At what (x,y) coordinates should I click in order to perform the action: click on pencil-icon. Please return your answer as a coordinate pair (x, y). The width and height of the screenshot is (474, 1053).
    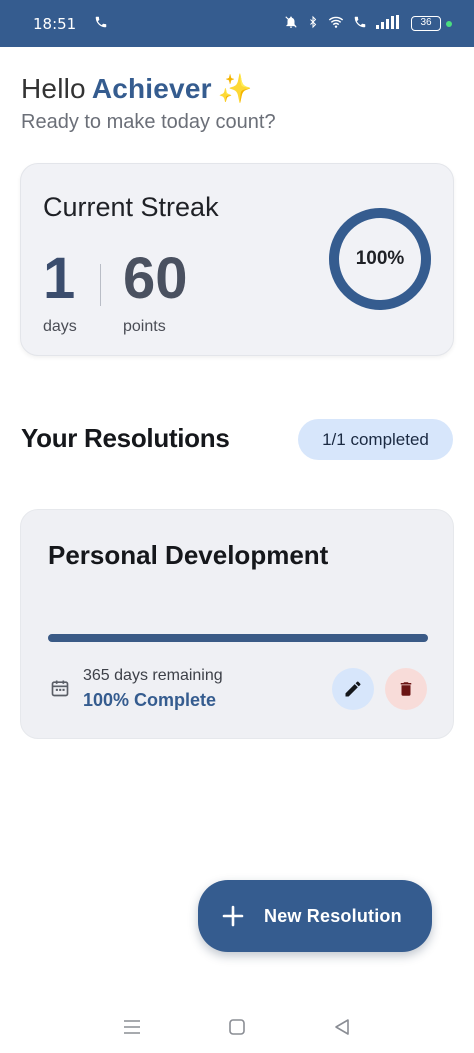
    Looking at the image, I should click on (353, 689).